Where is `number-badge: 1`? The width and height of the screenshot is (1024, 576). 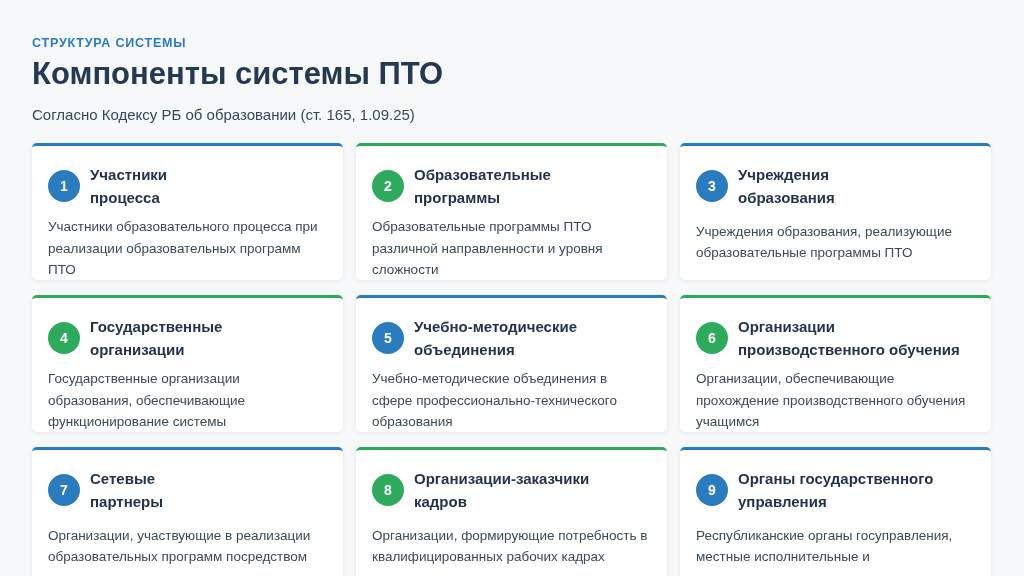
number-badge: 1 is located at coordinates (64, 186).